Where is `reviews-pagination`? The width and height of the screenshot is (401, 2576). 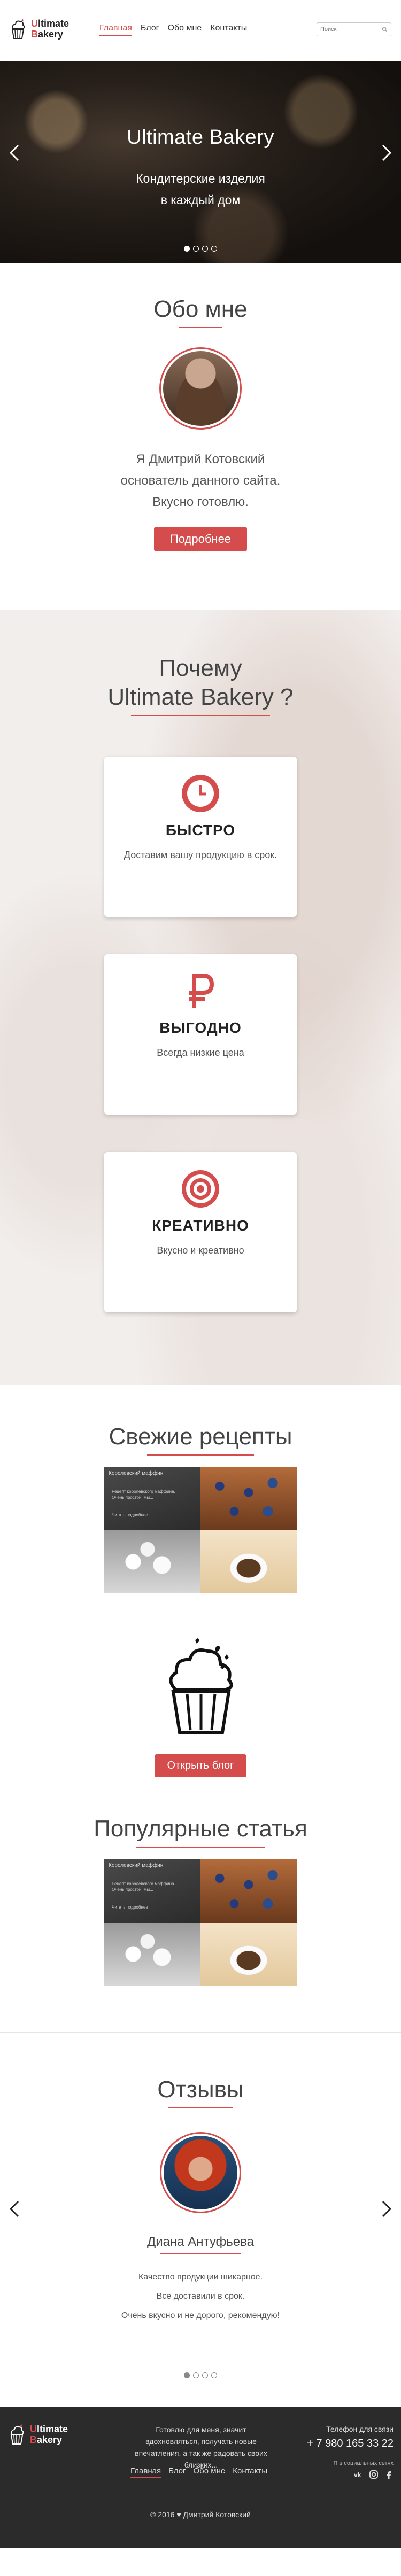 reviews-pagination is located at coordinates (200, 2375).